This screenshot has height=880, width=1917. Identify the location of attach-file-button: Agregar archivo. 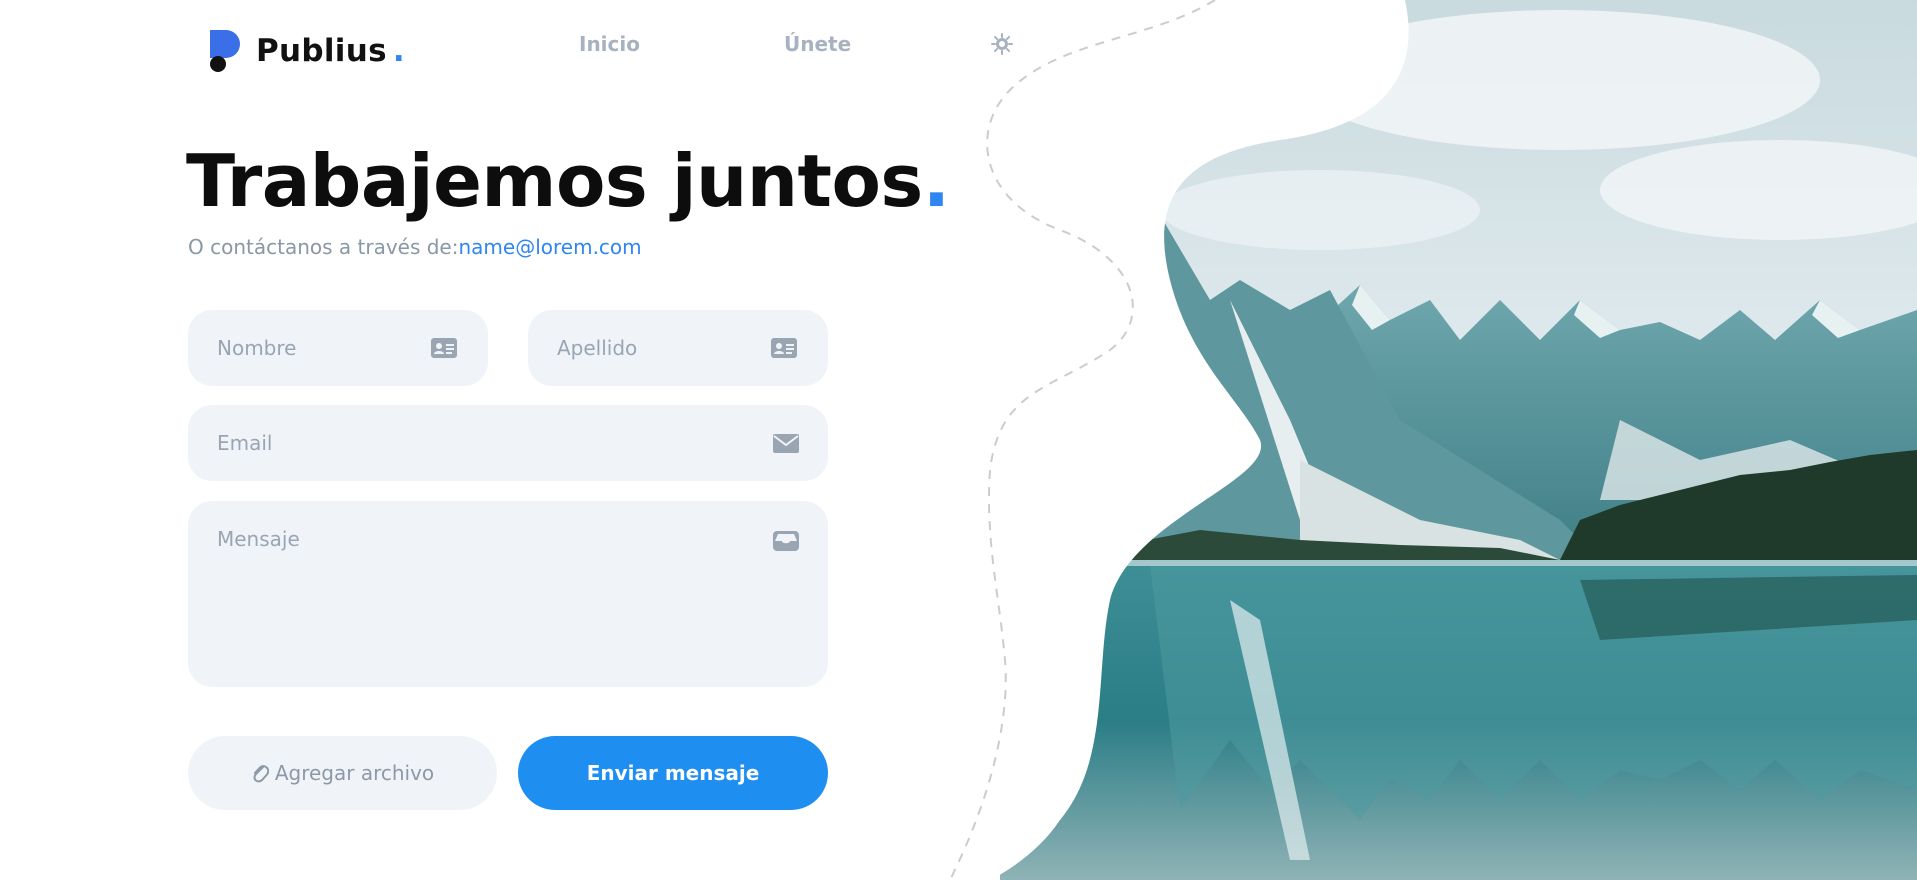
(342, 773).